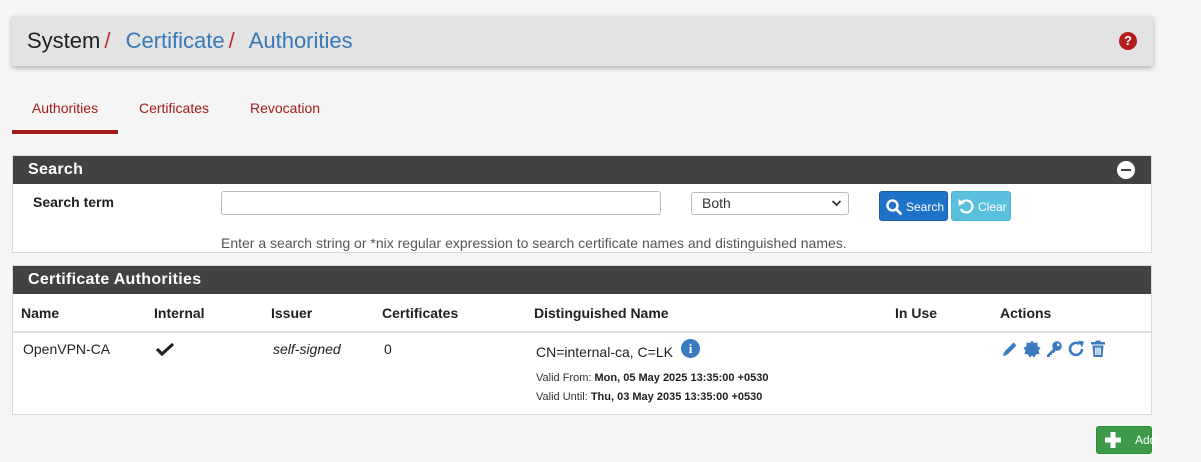  I want to click on valid-until-value: Thu, 03 May 2035 13:35:00 +0530, so click(676, 397).